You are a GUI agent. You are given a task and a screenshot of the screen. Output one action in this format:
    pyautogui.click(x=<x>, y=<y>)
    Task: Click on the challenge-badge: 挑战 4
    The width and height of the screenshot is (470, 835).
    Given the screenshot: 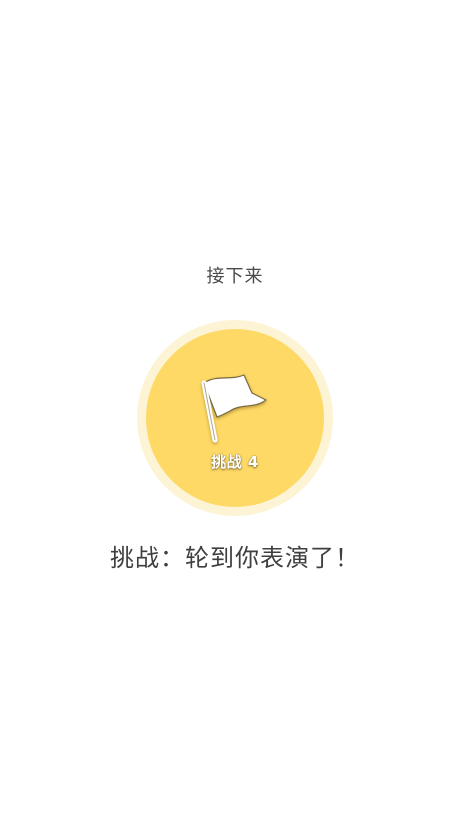 What is the action you would take?
    pyautogui.click(x=235, y=418)
    